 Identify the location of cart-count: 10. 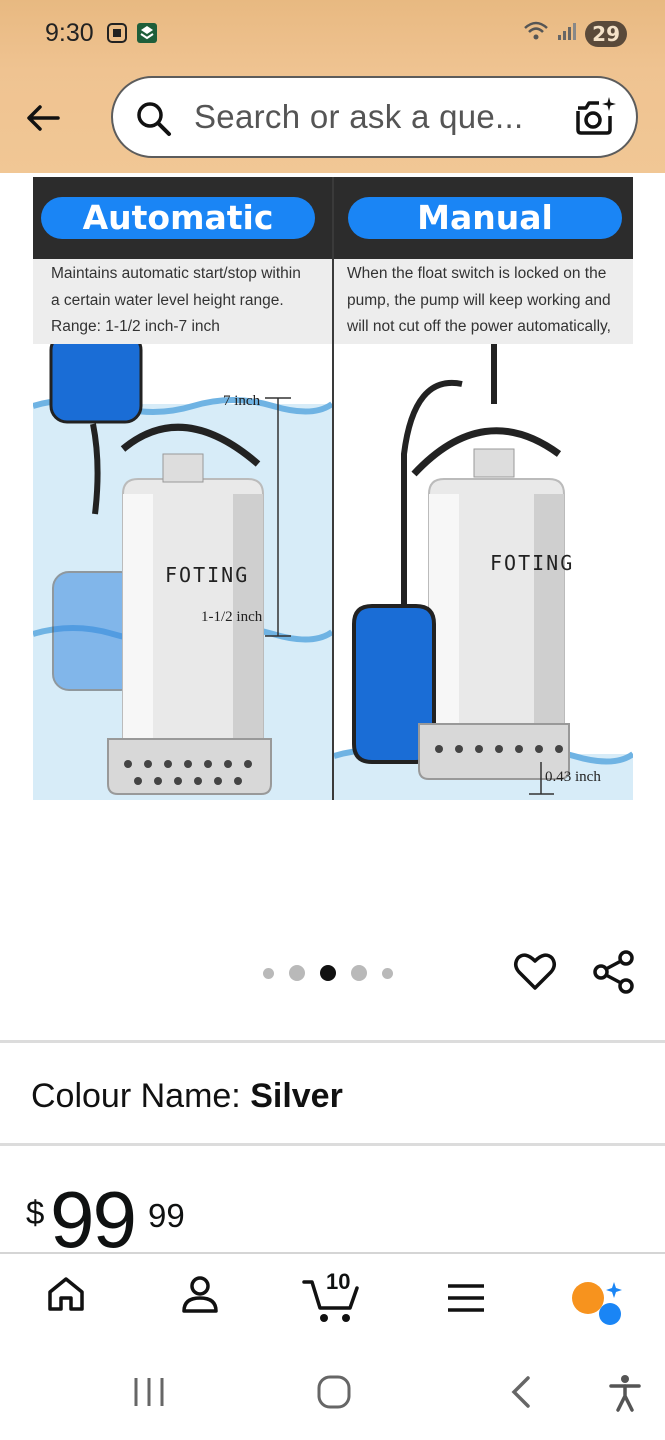
(338, 1281).